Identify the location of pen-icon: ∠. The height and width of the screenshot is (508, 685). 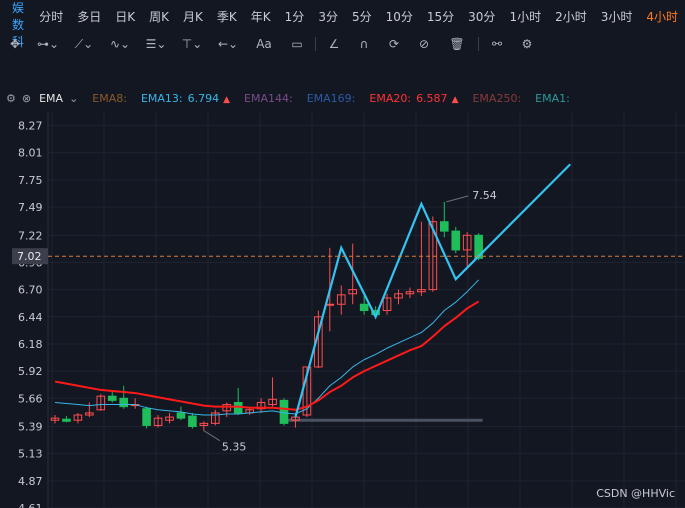
(334, 44).